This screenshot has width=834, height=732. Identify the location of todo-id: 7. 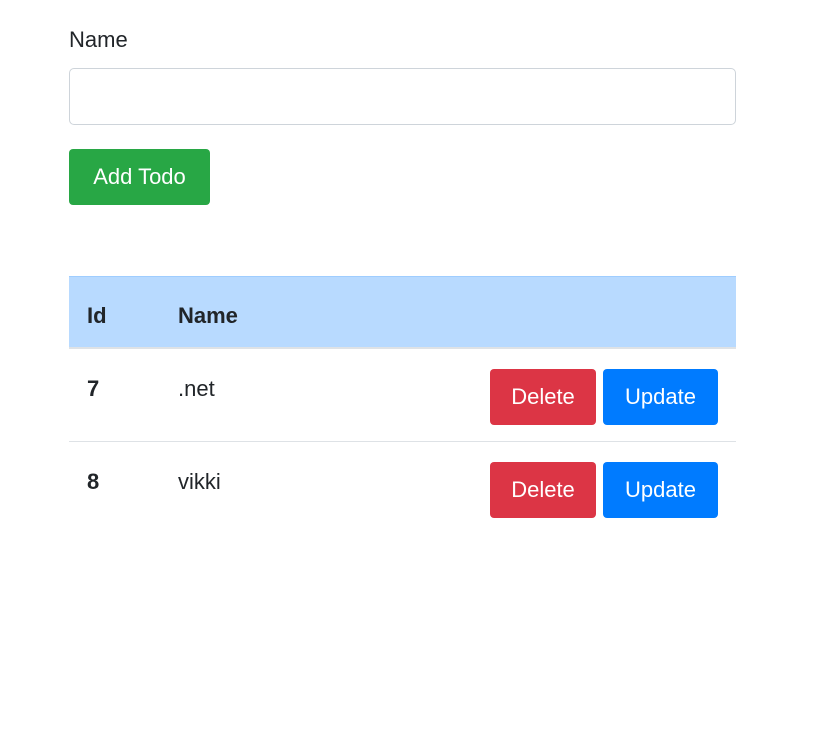
(93, 388).